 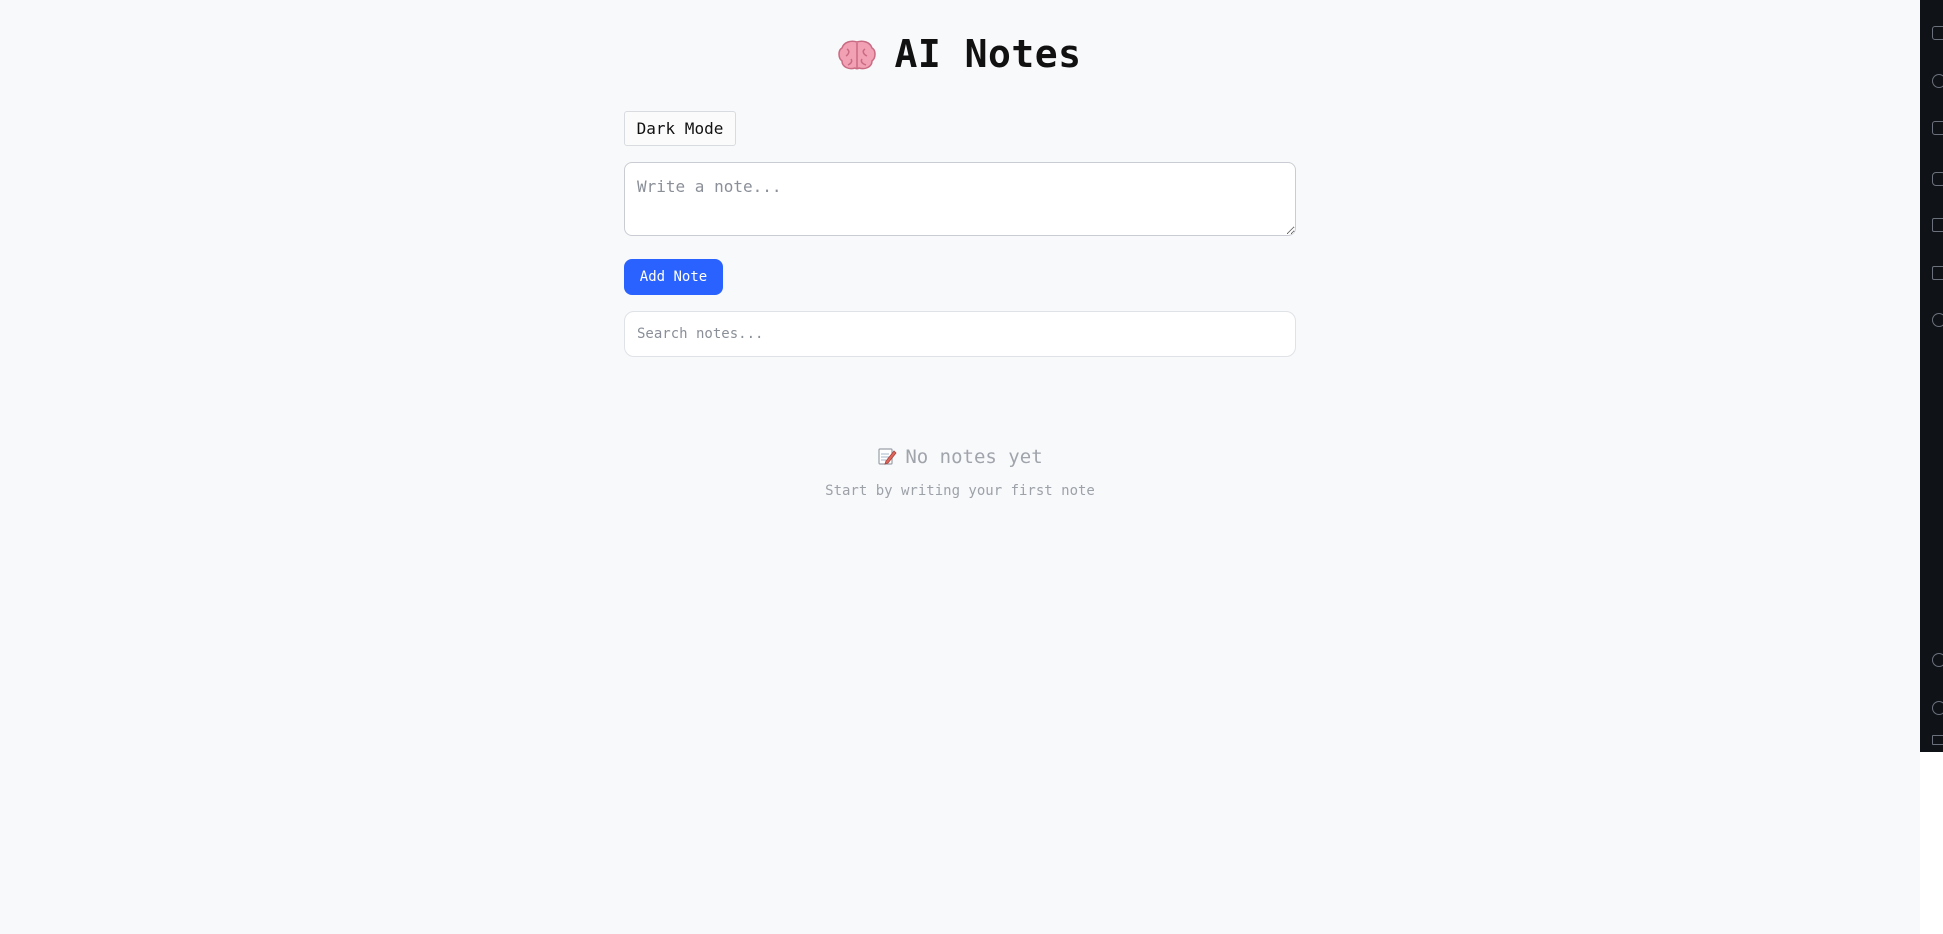 What do you see at coordinates (1937, 273) in the screenshot?
I see `layout-icon` at bounding box center [1937, 273].